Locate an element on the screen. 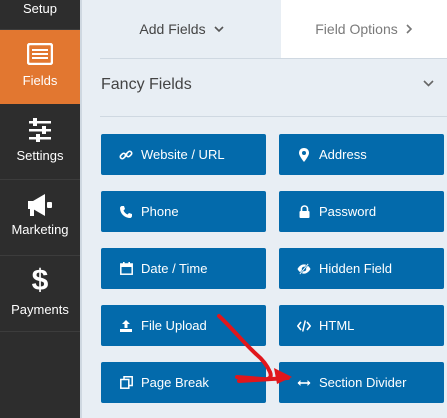 This screenshot has width=447, height=418. file-upload-field-button: File Upload is located at coordinates (183, 325).